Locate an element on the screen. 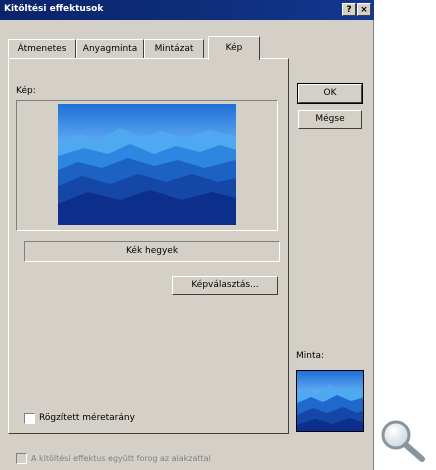  sample-preview is located at coordinates (330, 401).